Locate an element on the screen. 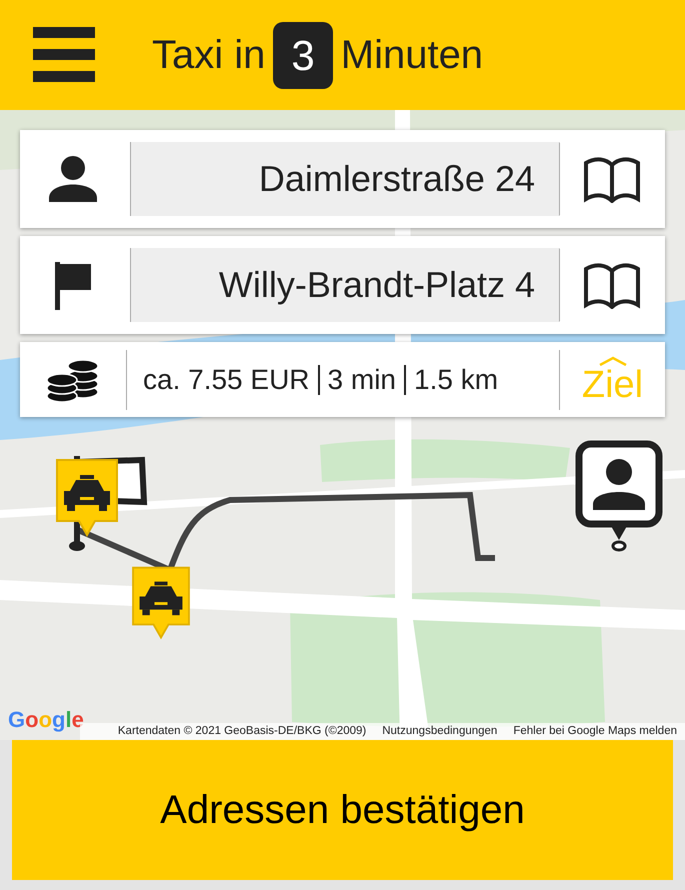  terms-link: Nutzungsbedingungen is located at coordinates (440, 731).